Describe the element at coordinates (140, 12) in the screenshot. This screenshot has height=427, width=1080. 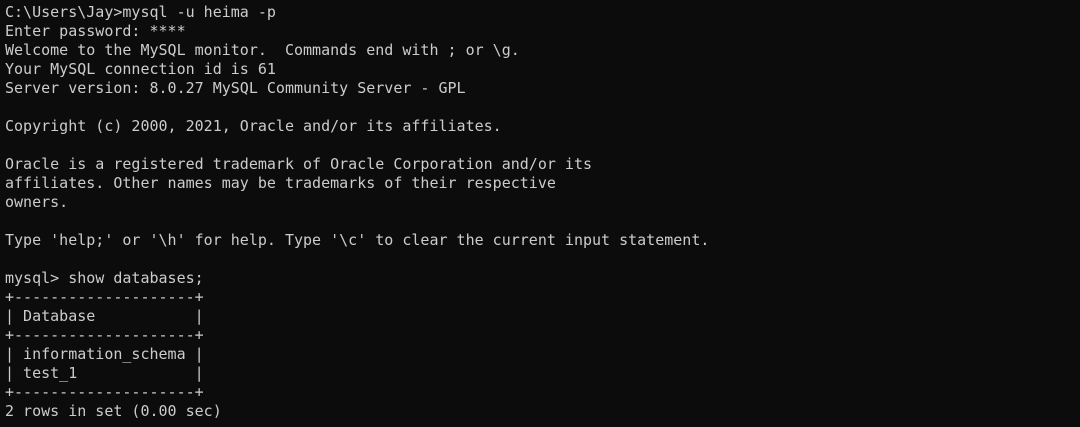
I see `command-line: C:\Users\Jay>mysql -u heima -p` at that location.